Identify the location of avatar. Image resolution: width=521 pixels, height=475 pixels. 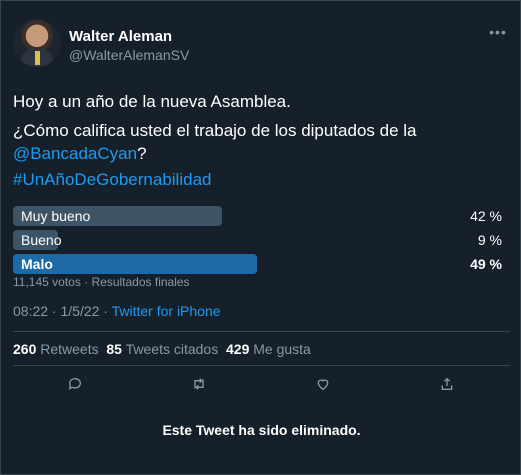
(37, 43).